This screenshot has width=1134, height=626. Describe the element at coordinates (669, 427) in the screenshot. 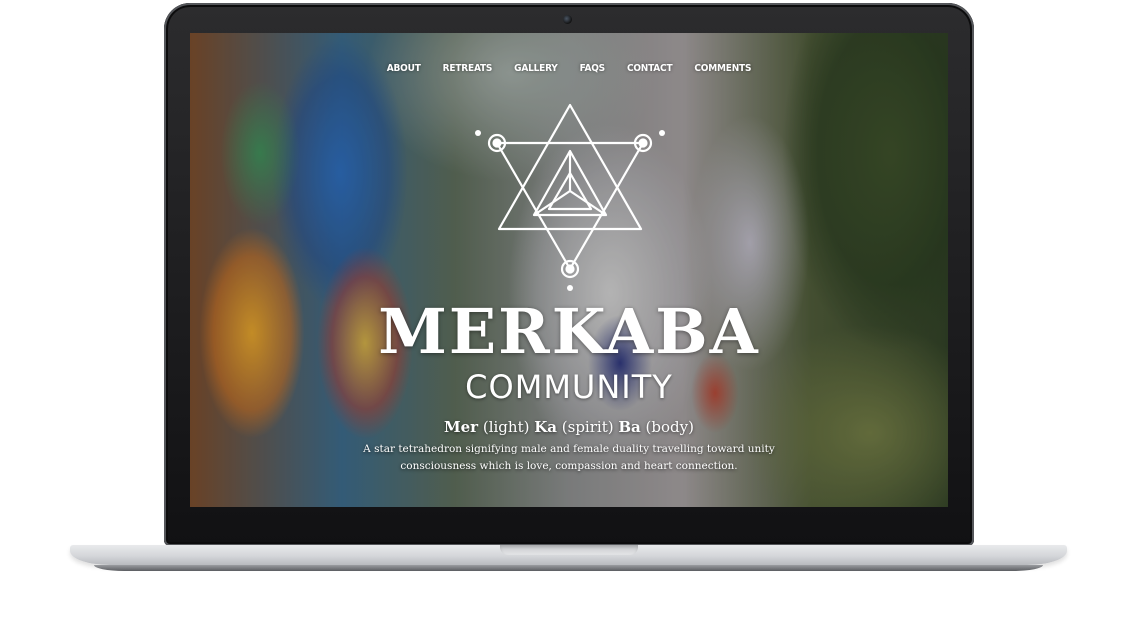

I see `etymology-meaning-body: (body)` at that location.